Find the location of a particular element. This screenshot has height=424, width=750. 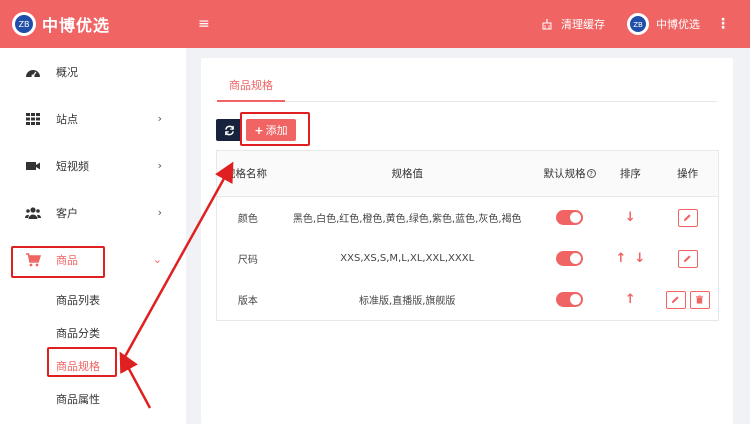

refresh-button is located at coordinates (229, 130).